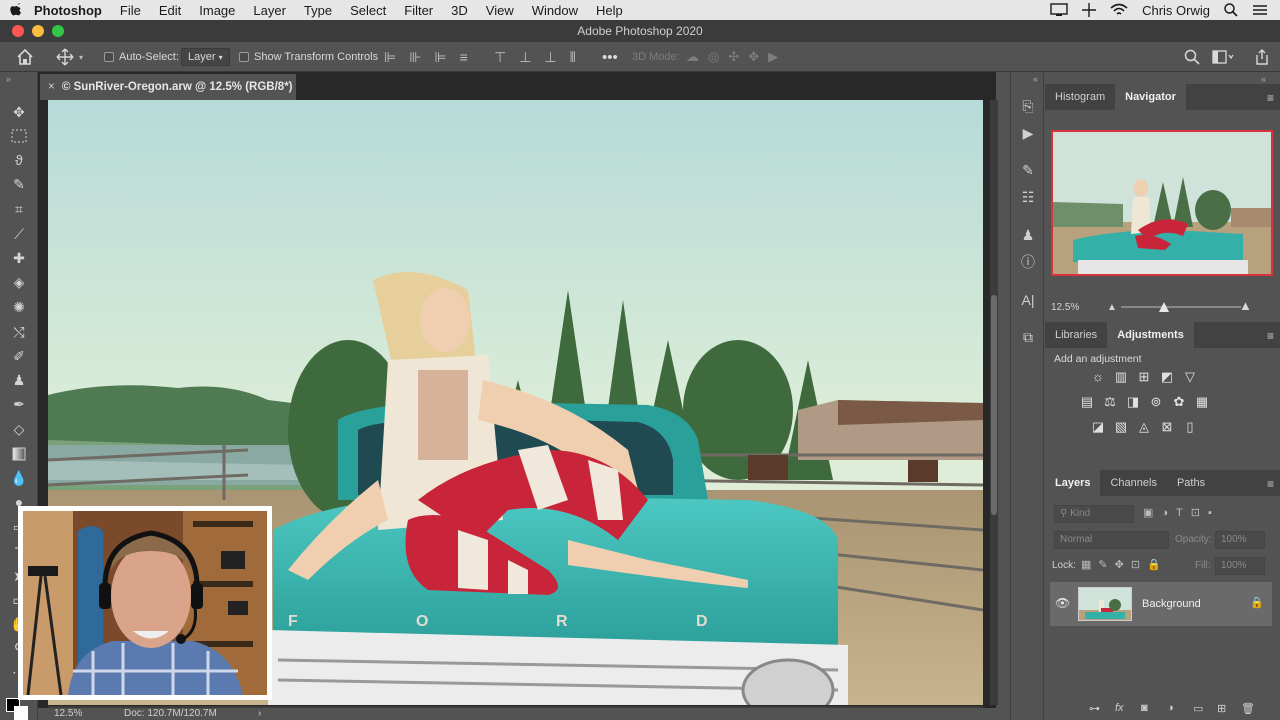  What do you see at coordinates (1156, 402) in the screenshot?
I see `photo-filter-icon: ⊚` at bounding box center [1156, 402].